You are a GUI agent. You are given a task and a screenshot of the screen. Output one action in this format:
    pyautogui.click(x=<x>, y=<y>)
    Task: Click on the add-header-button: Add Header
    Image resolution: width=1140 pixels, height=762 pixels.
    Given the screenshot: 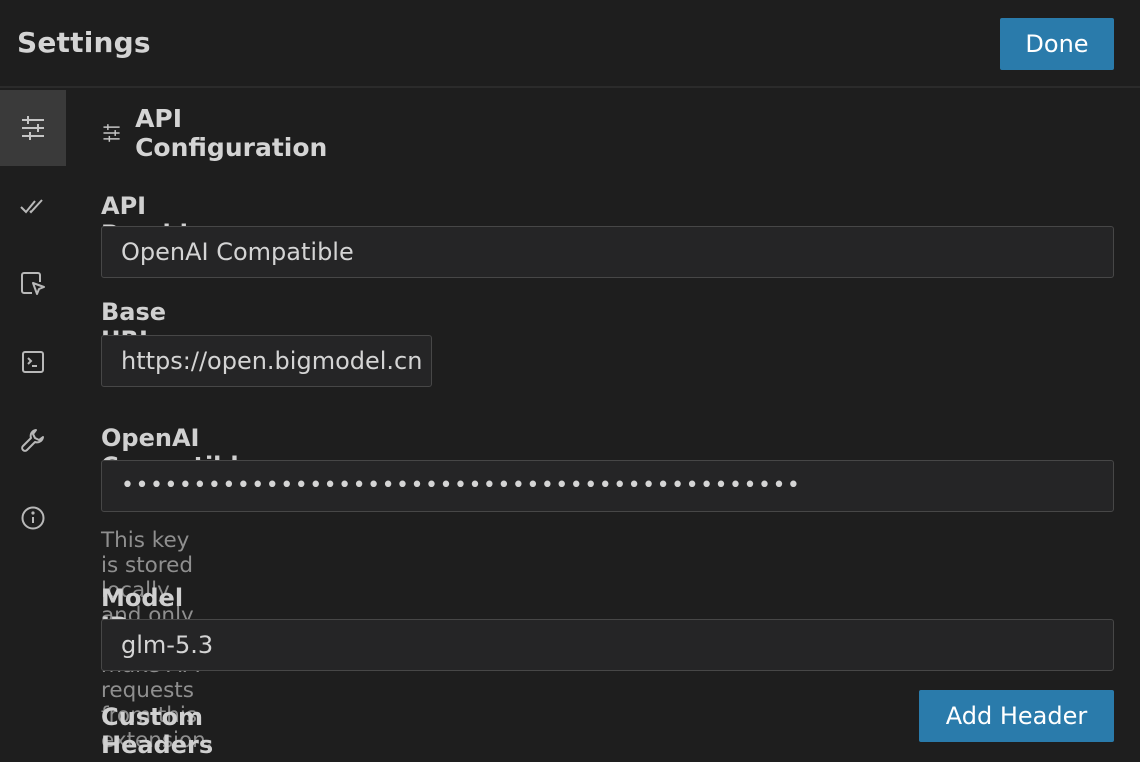 What is the action you would take?
    pyautogui.click(x=1016, y=716)
    